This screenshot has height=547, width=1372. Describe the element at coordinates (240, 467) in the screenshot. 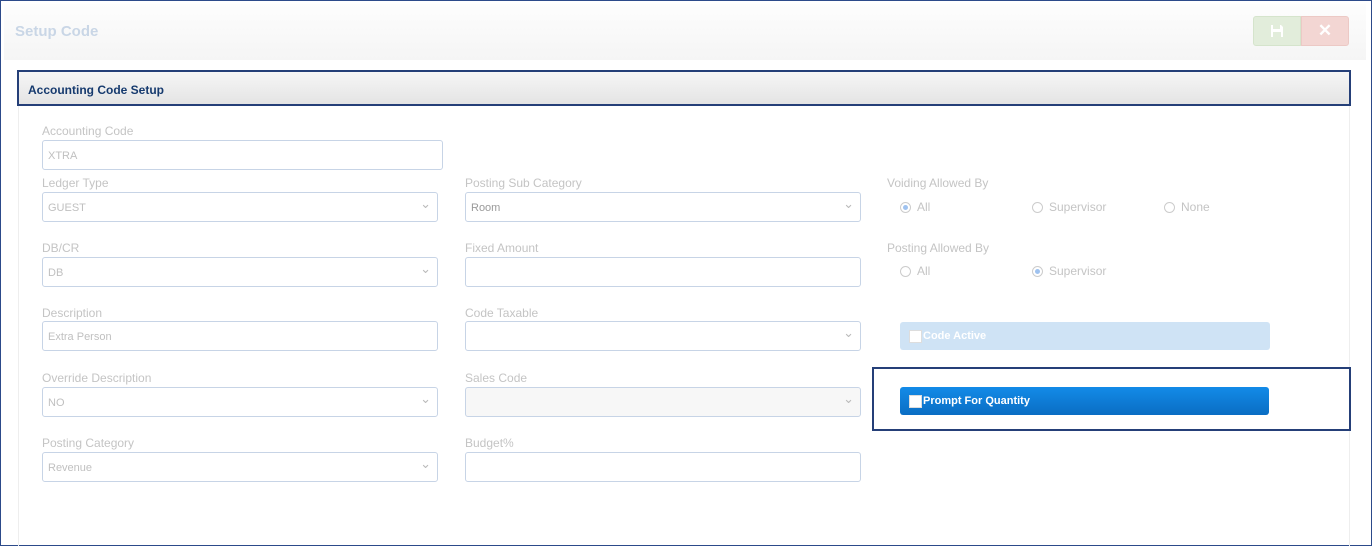

I see `posting-category-select: Revenue` at that location.